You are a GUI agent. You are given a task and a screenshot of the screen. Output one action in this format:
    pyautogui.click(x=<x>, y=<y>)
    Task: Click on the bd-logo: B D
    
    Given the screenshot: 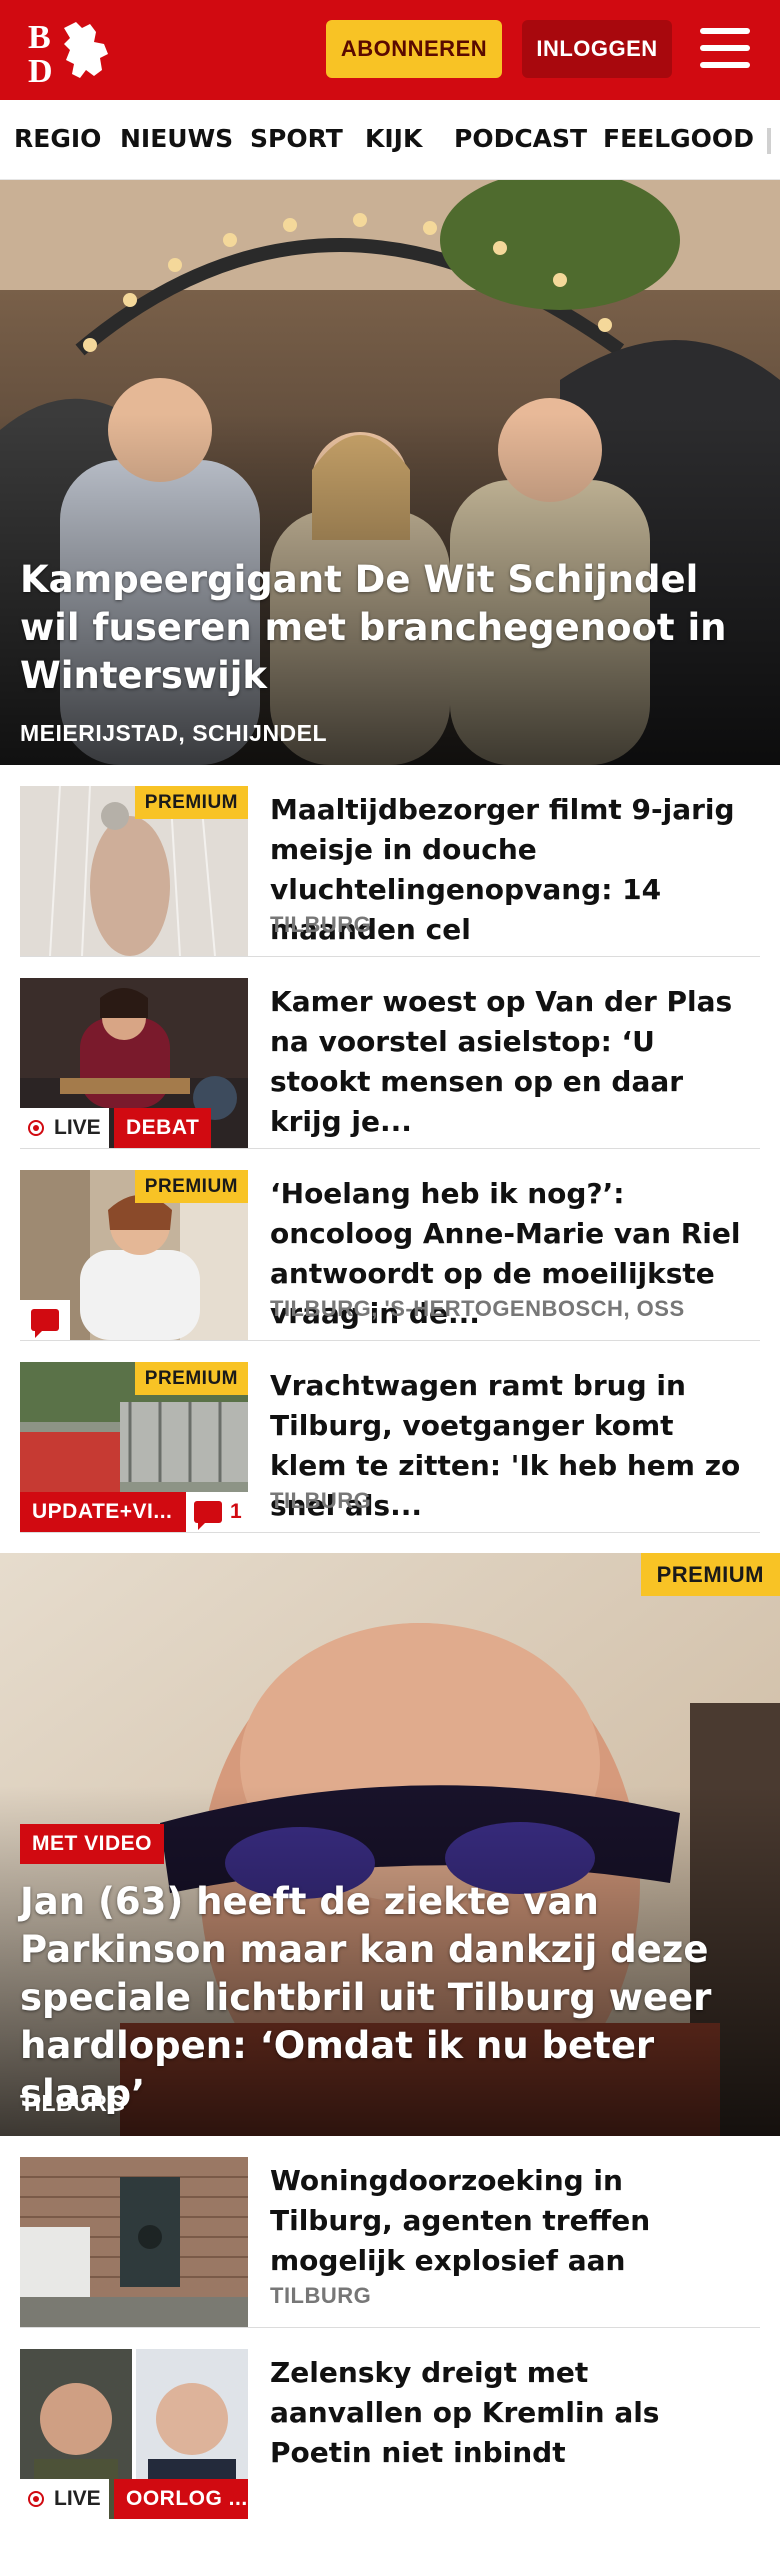 What is the action you would take?
    pyautogui.click(x=70, y=52)
    